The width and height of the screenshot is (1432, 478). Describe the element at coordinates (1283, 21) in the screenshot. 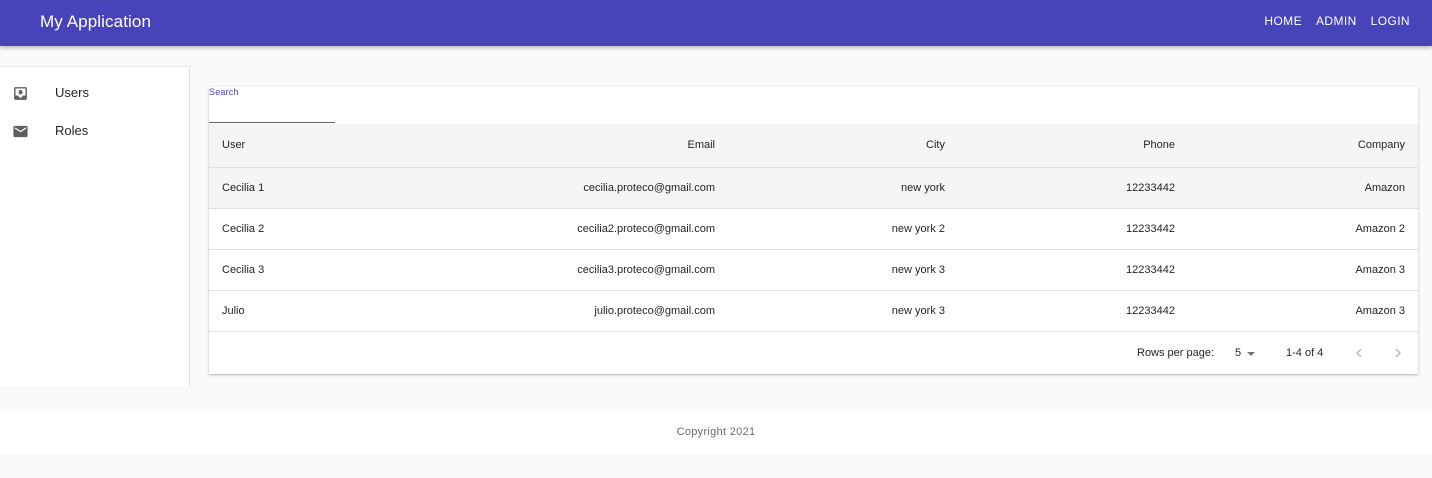

I see `nav-home-link: HOME` at that location.